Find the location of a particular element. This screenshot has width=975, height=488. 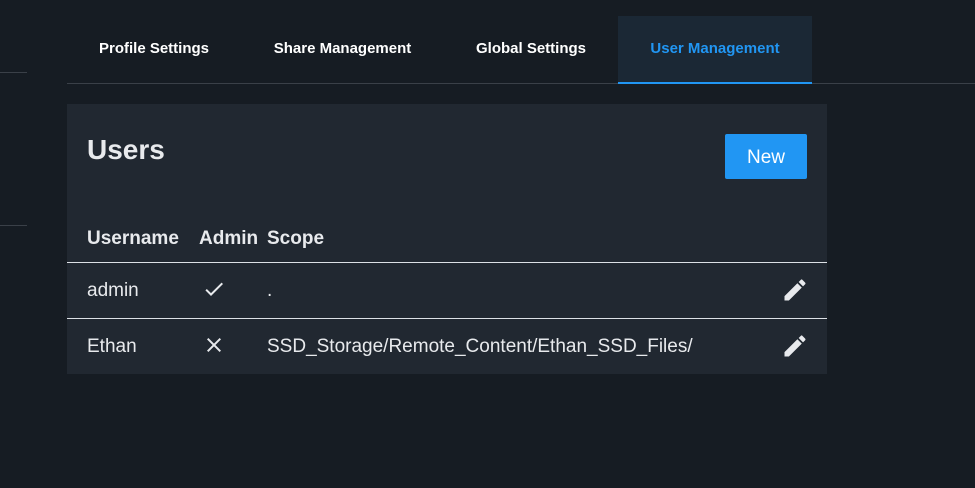

tab-global-settings: Global Settings is located at coordinates (531, 49).